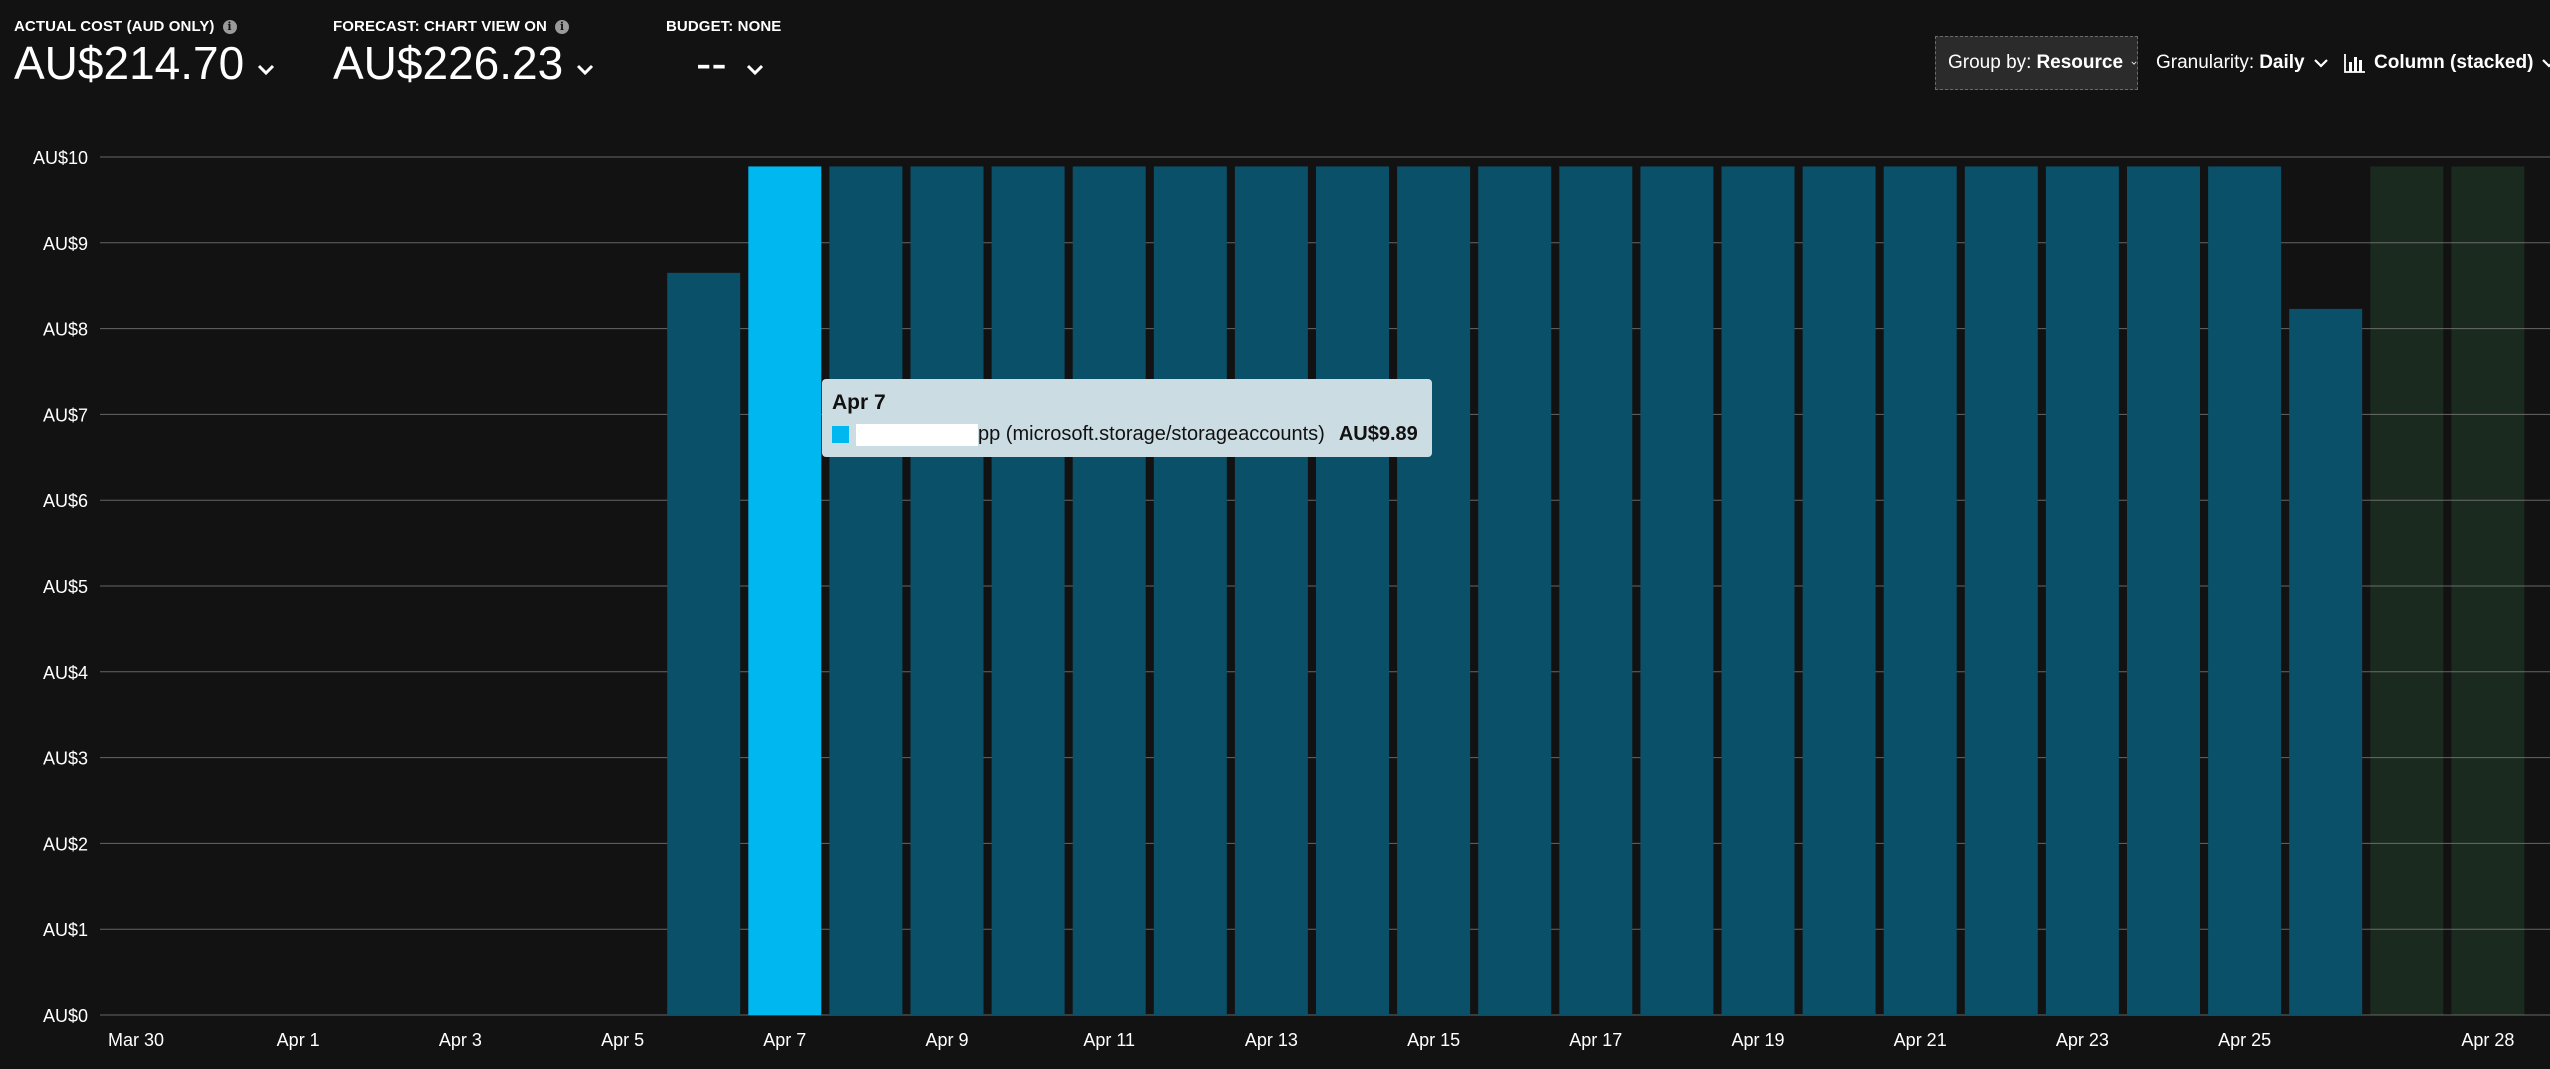  What do you see at coordinates (298, 1040) in the screenshot?
I see `x-tick-label: Apr 1` at bounding box center [298, 1040].